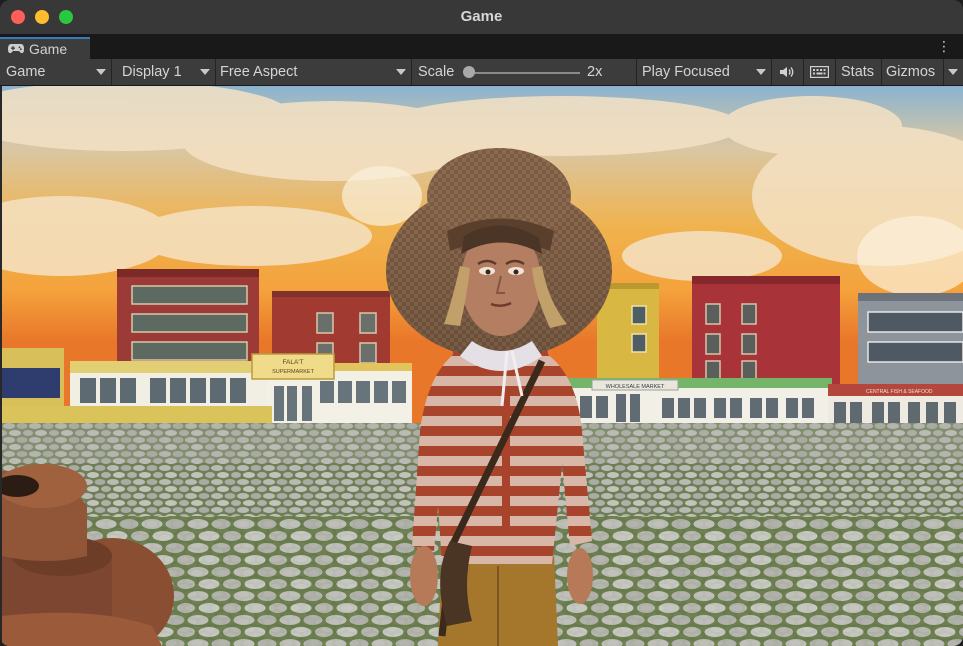  Describe the element at coordinates (686, 72) in the screenshot. I see `play-mode-label: Play Focused` at that location.